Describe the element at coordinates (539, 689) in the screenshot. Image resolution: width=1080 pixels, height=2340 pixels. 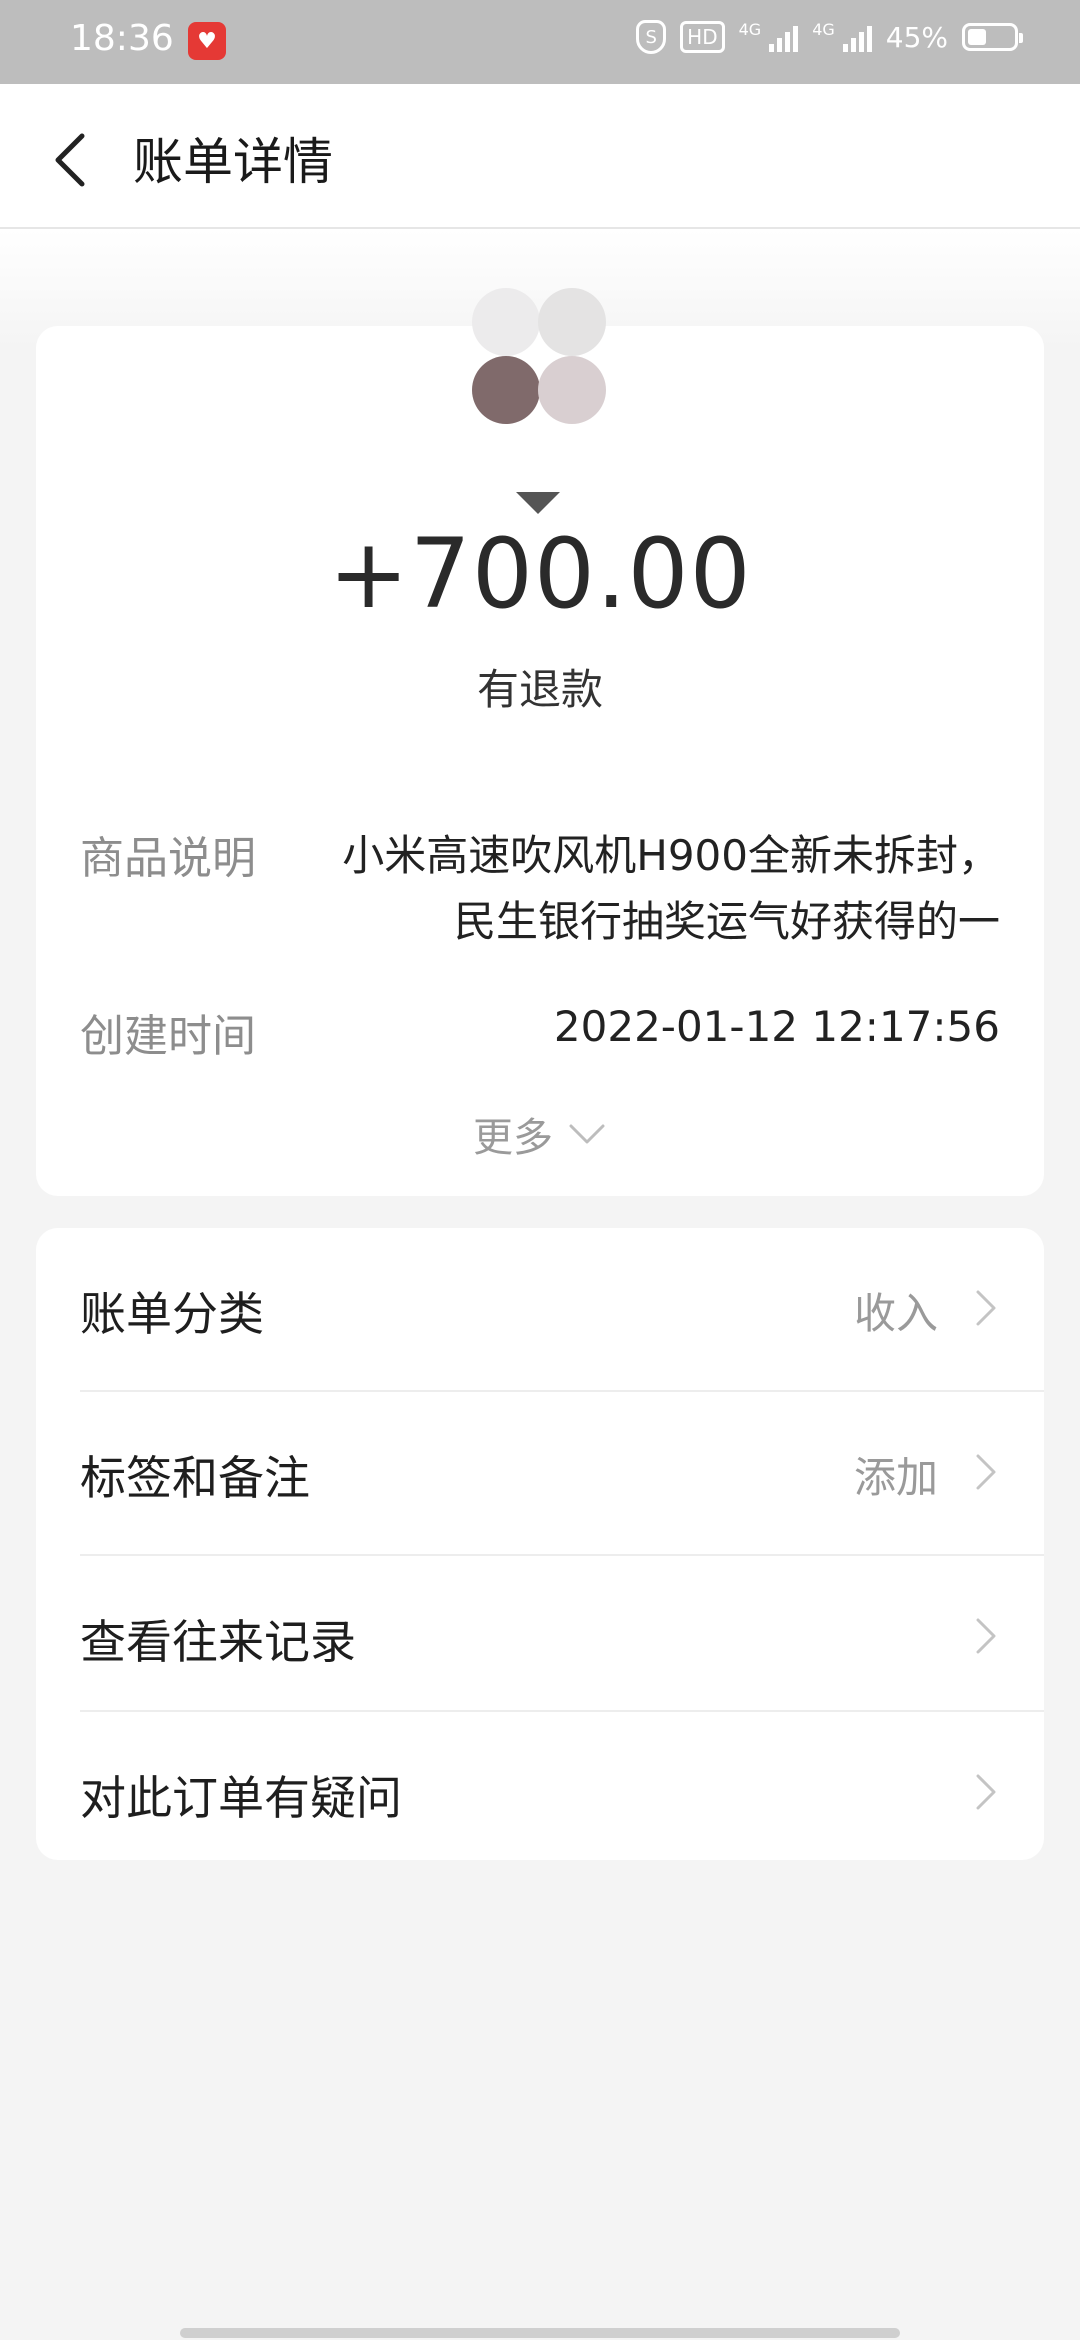
I see `bill-status: 有退款` at that location.